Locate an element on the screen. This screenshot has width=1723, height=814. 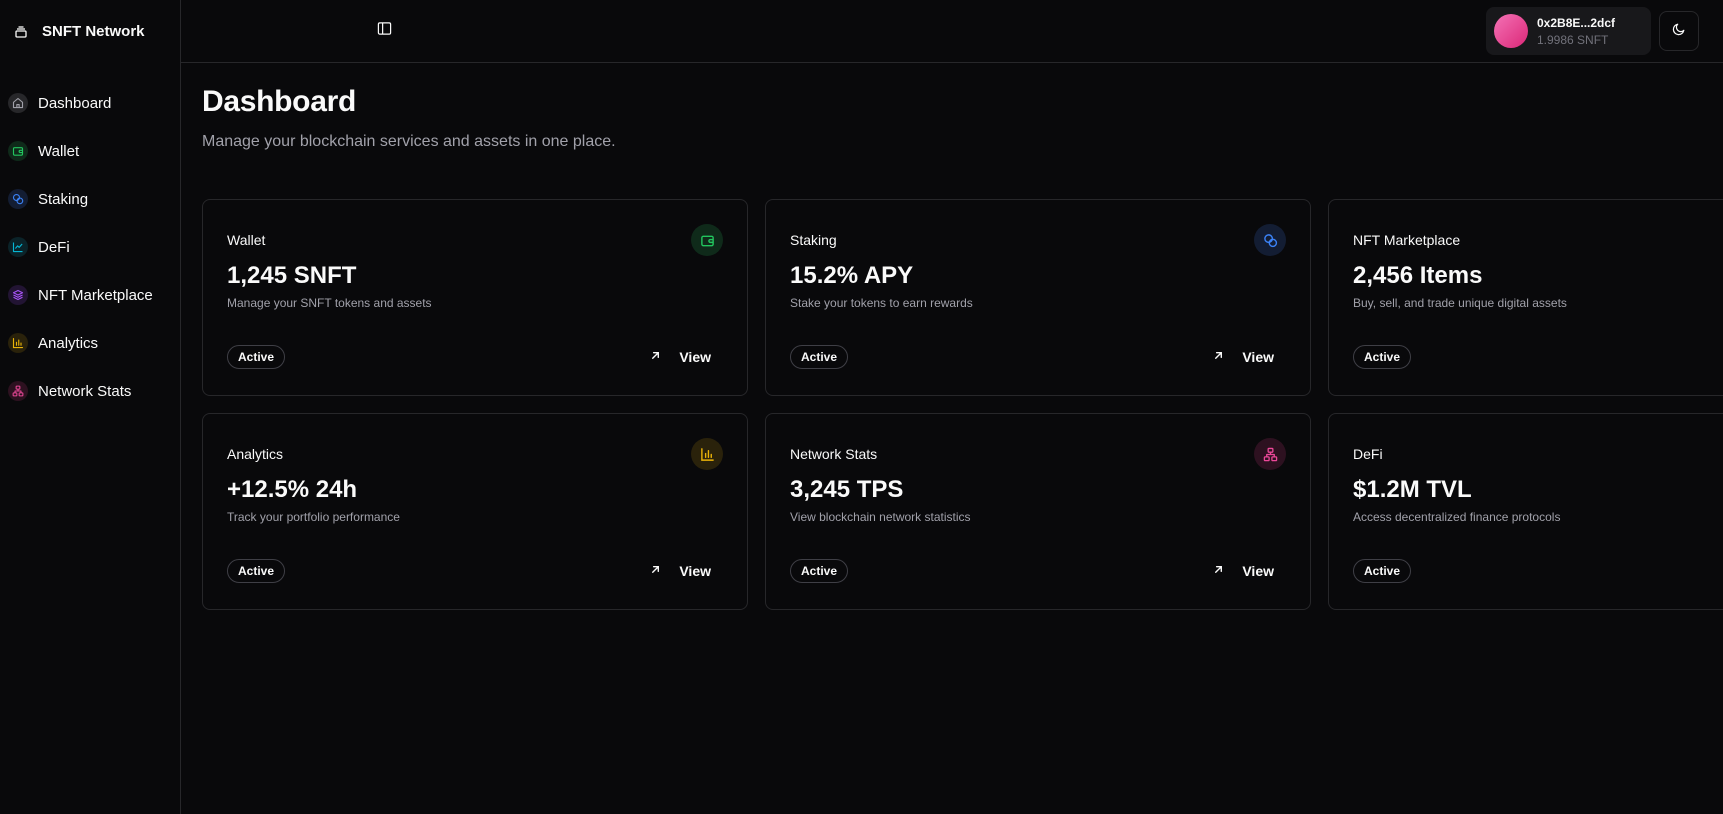
card-value: 1,245 SNFT is located at coordinates (292, 275).